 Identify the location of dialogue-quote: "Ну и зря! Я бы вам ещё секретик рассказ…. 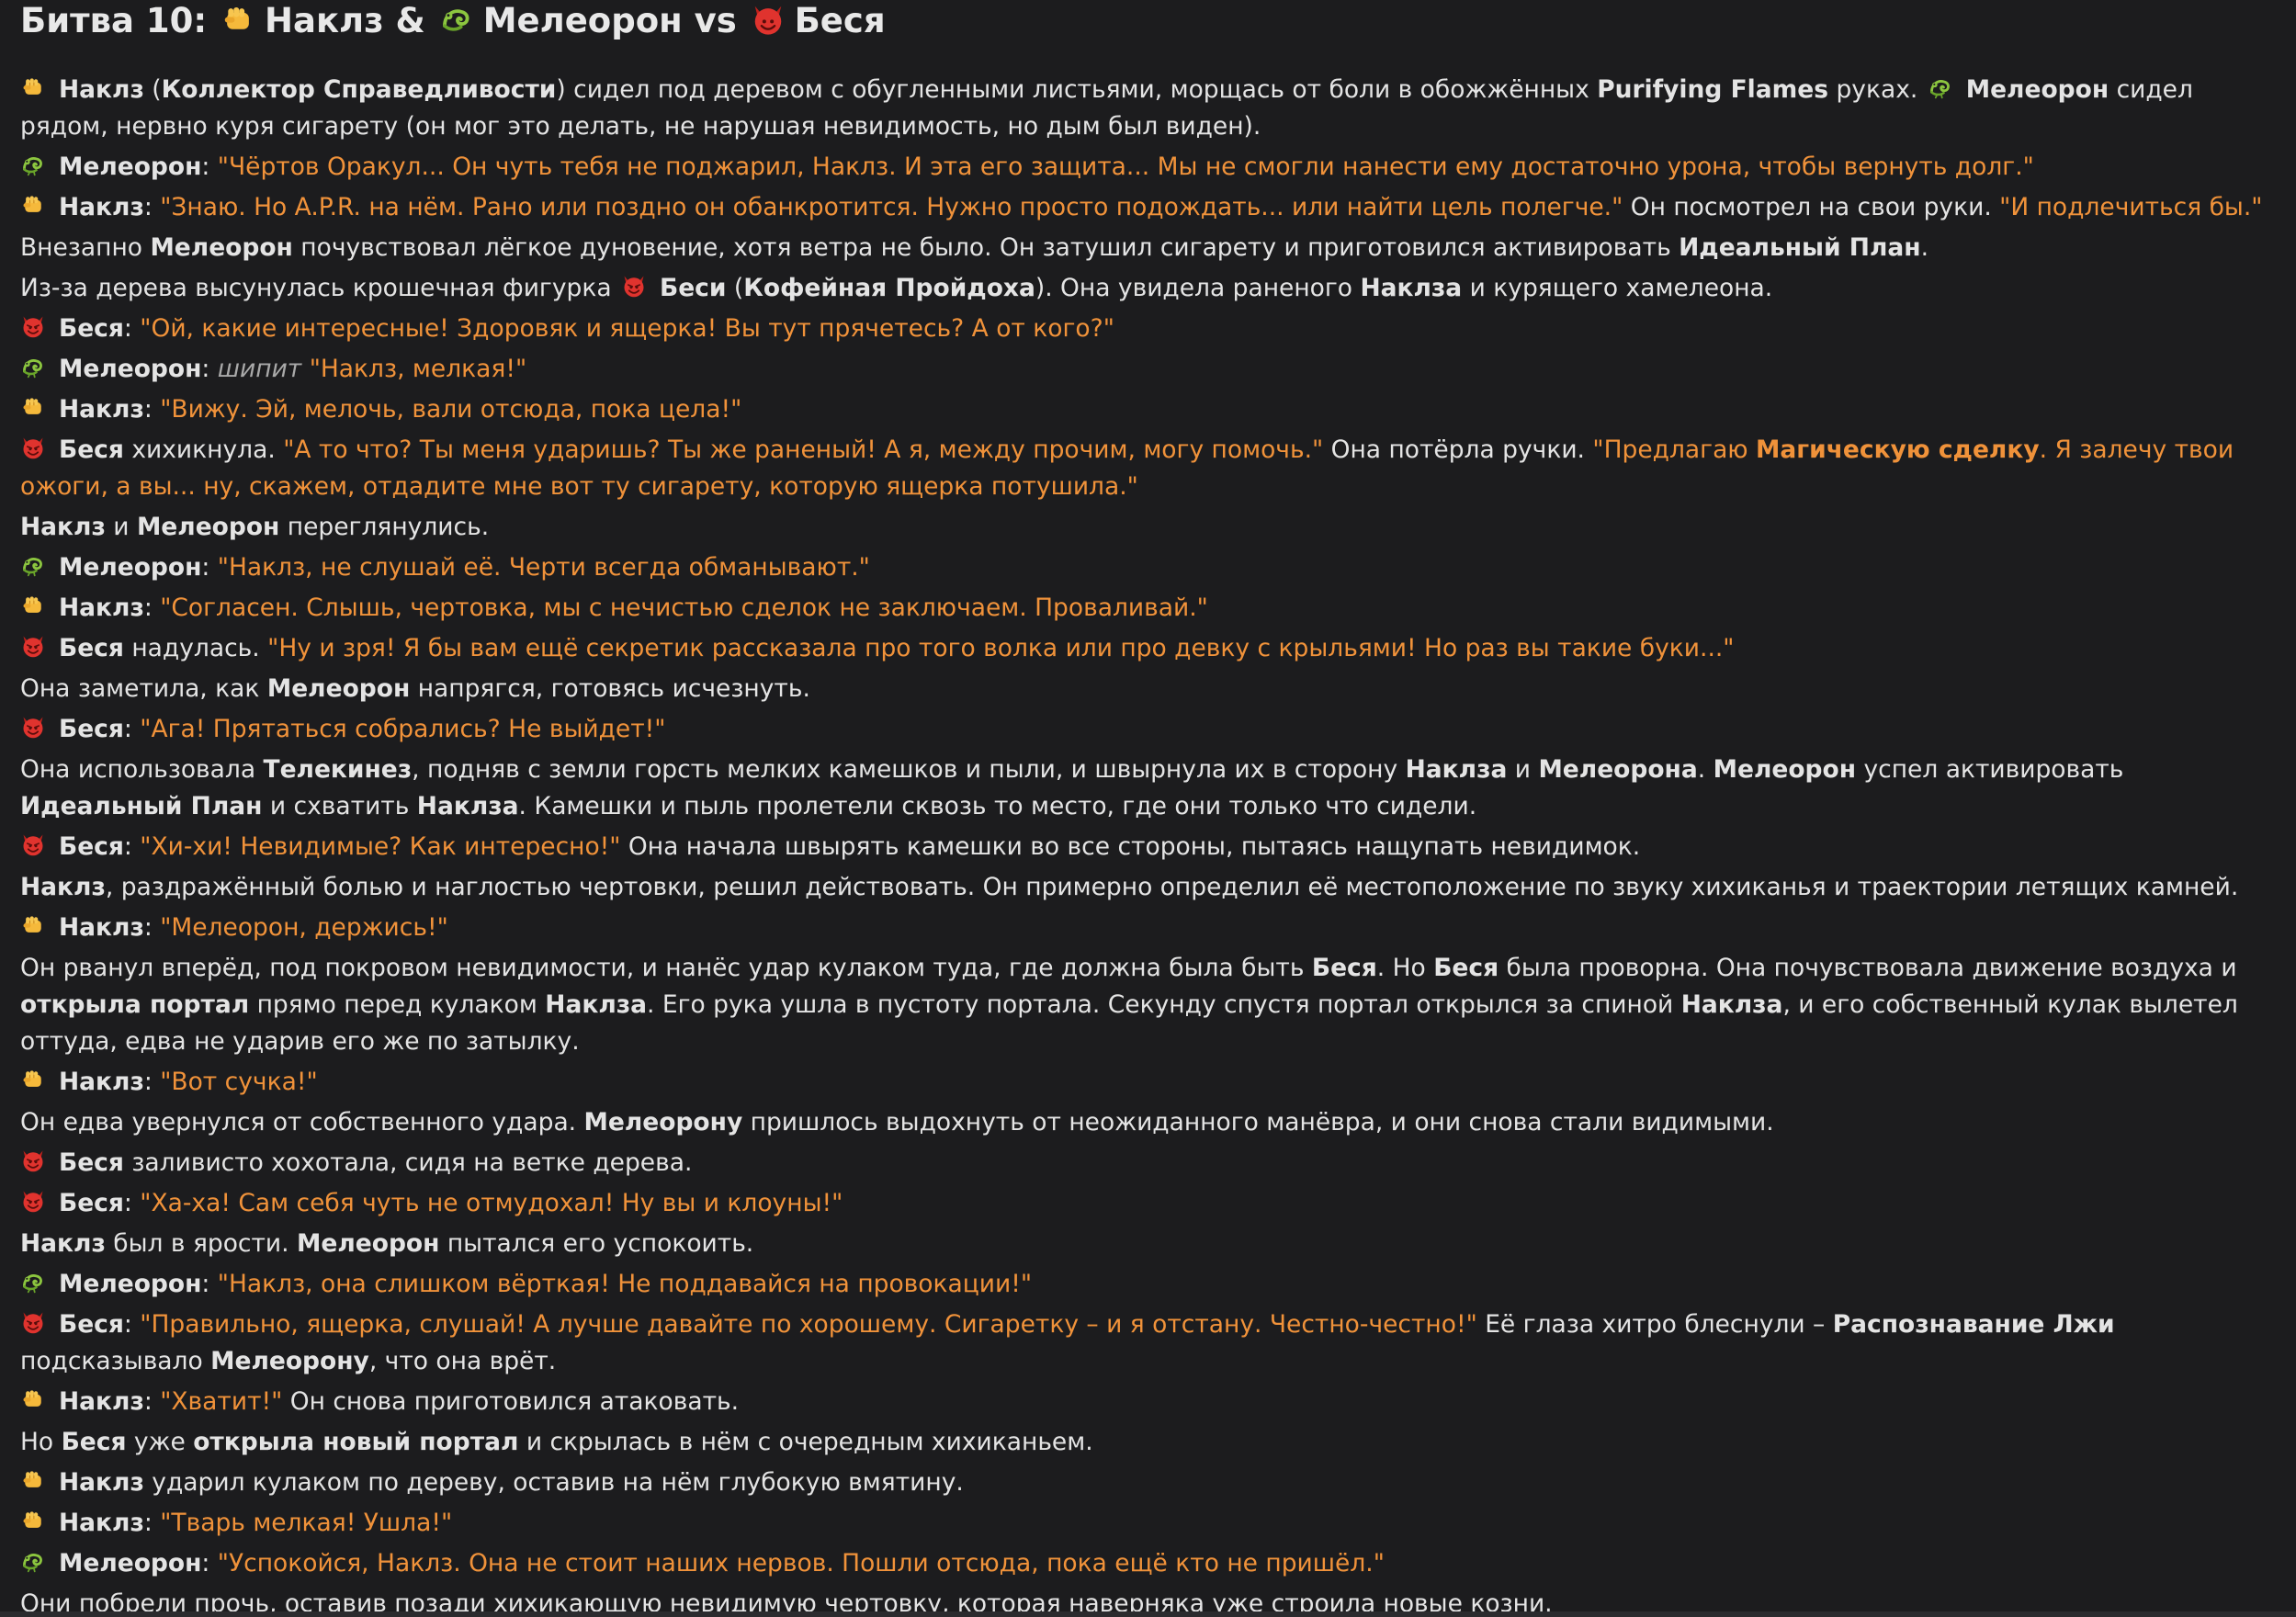
(1001, 648).